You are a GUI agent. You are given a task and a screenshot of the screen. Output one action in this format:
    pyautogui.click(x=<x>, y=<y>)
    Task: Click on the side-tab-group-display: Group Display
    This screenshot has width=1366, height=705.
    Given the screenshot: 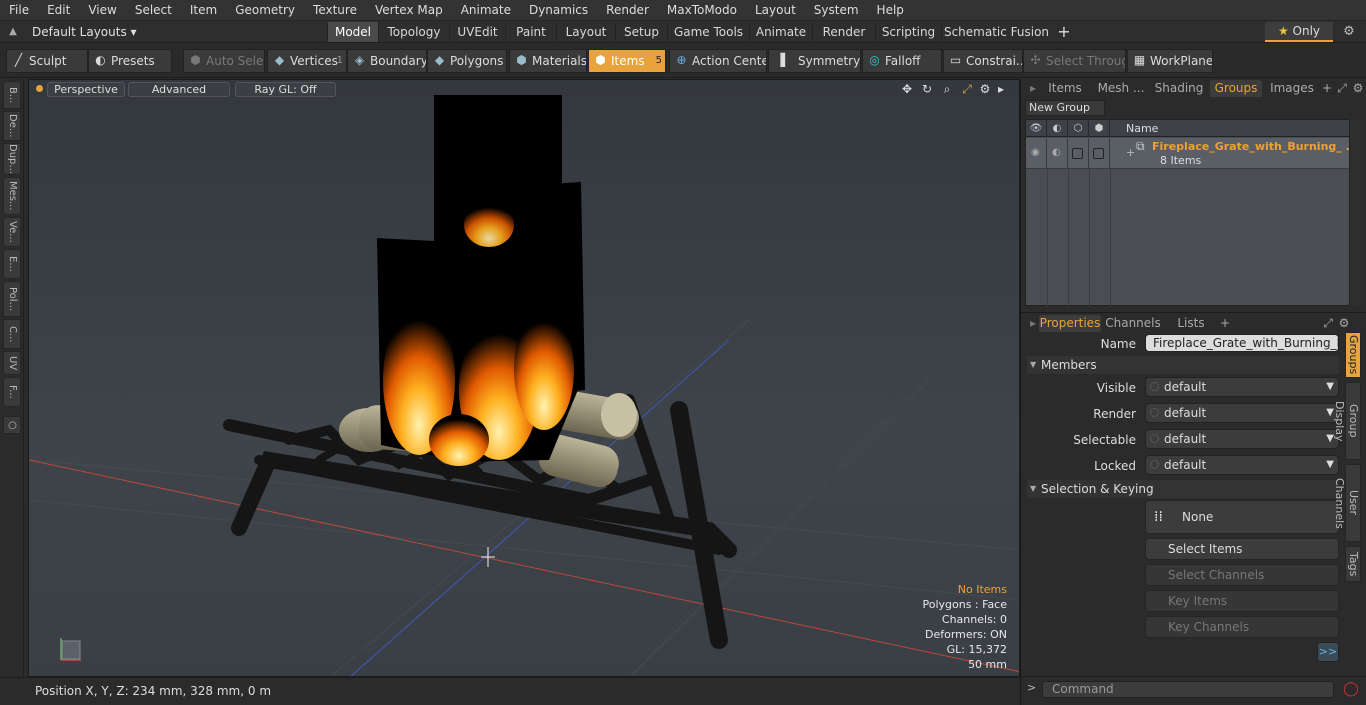 What is the action you would take?
    pyautogui.click(x=1347, y=421)
    